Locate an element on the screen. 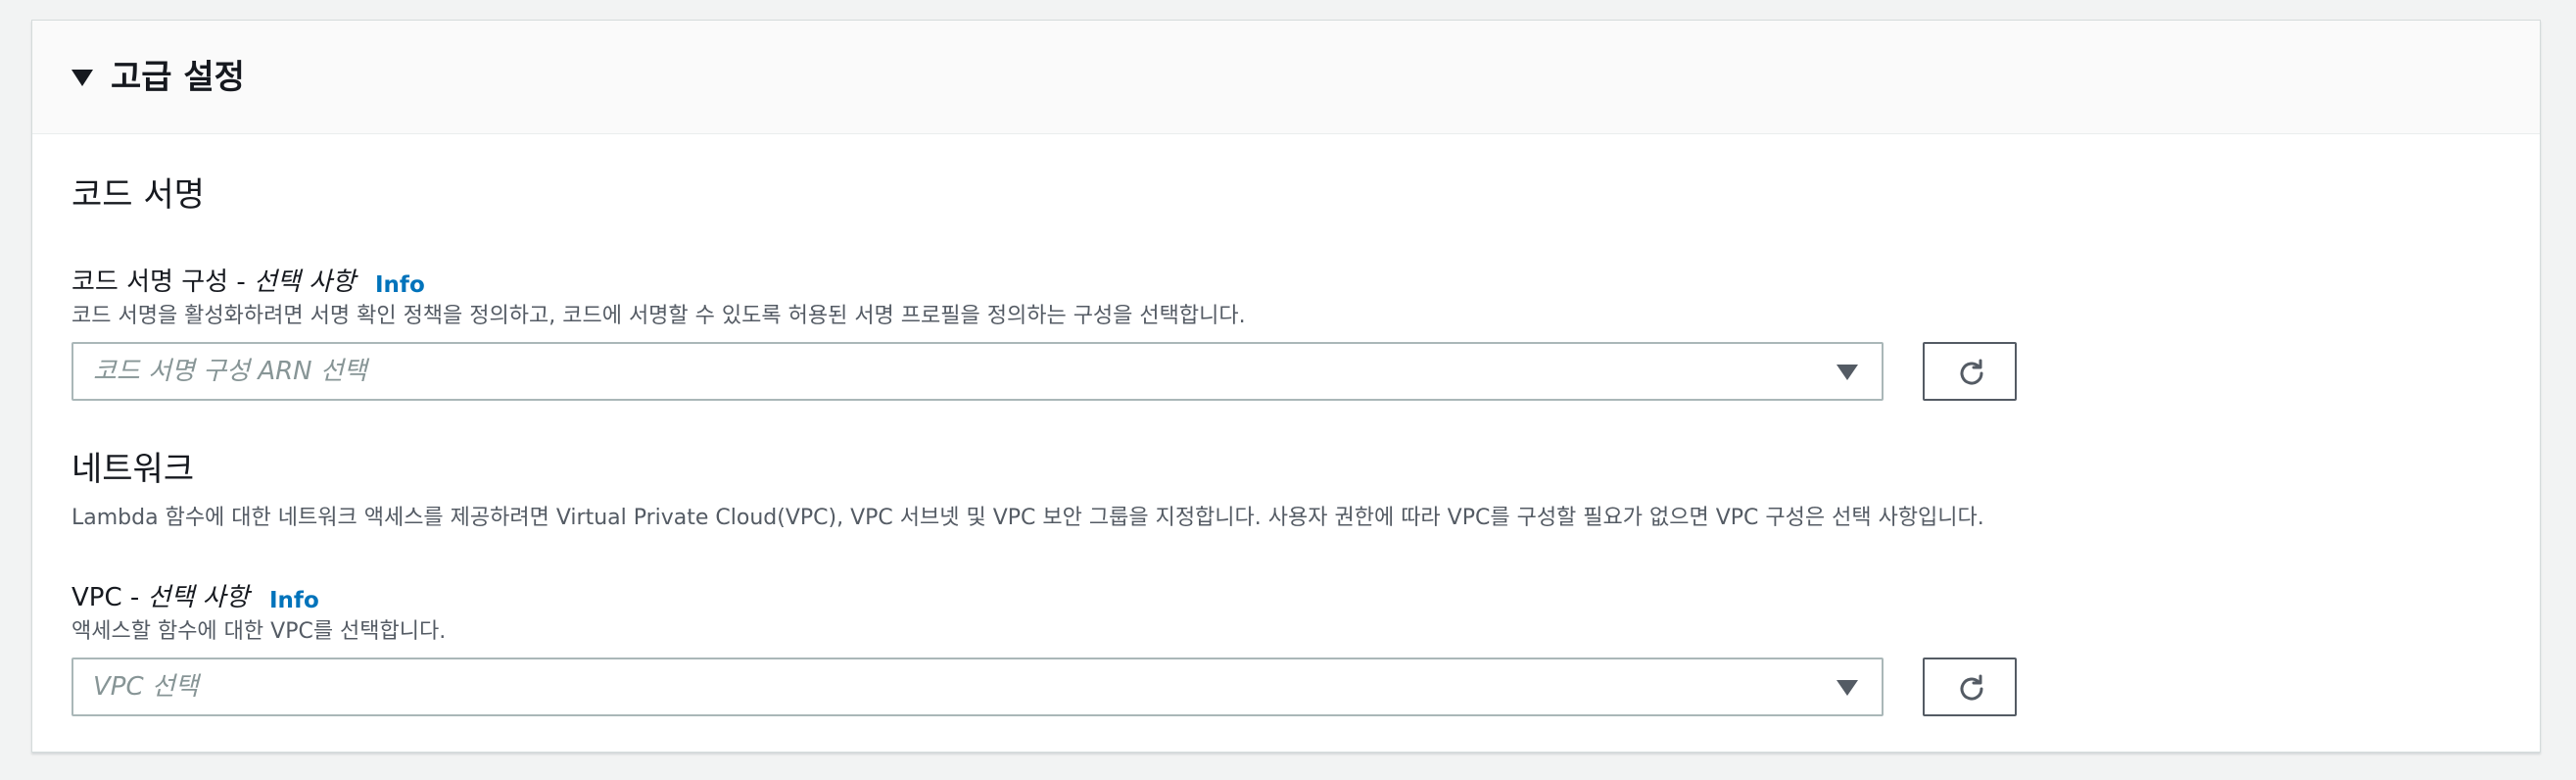 The height and width of the screenshot is (780, 2576). vpc-info-link: Info is located at coordinates (294, 600).